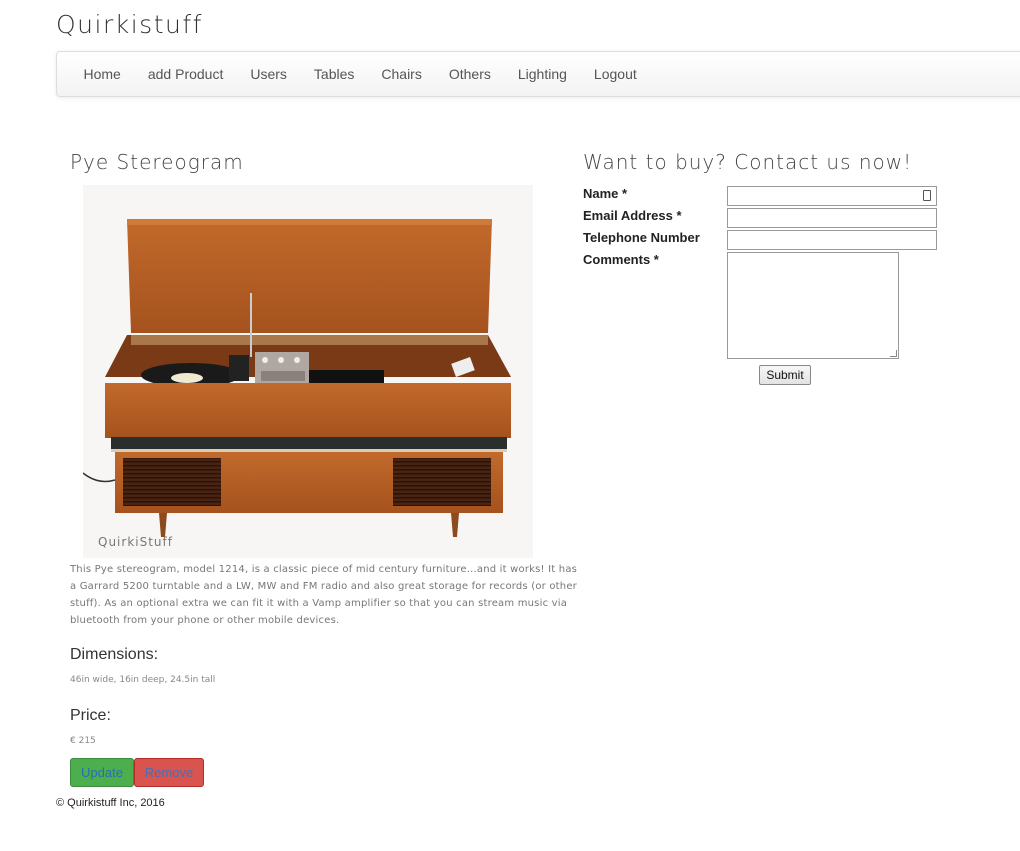 Image resolution: width=1020 pixels, height=851 pixels. Describe the element at coordinates (785, 375) in the screenshot. I see `submit-button: Submit` at that location.